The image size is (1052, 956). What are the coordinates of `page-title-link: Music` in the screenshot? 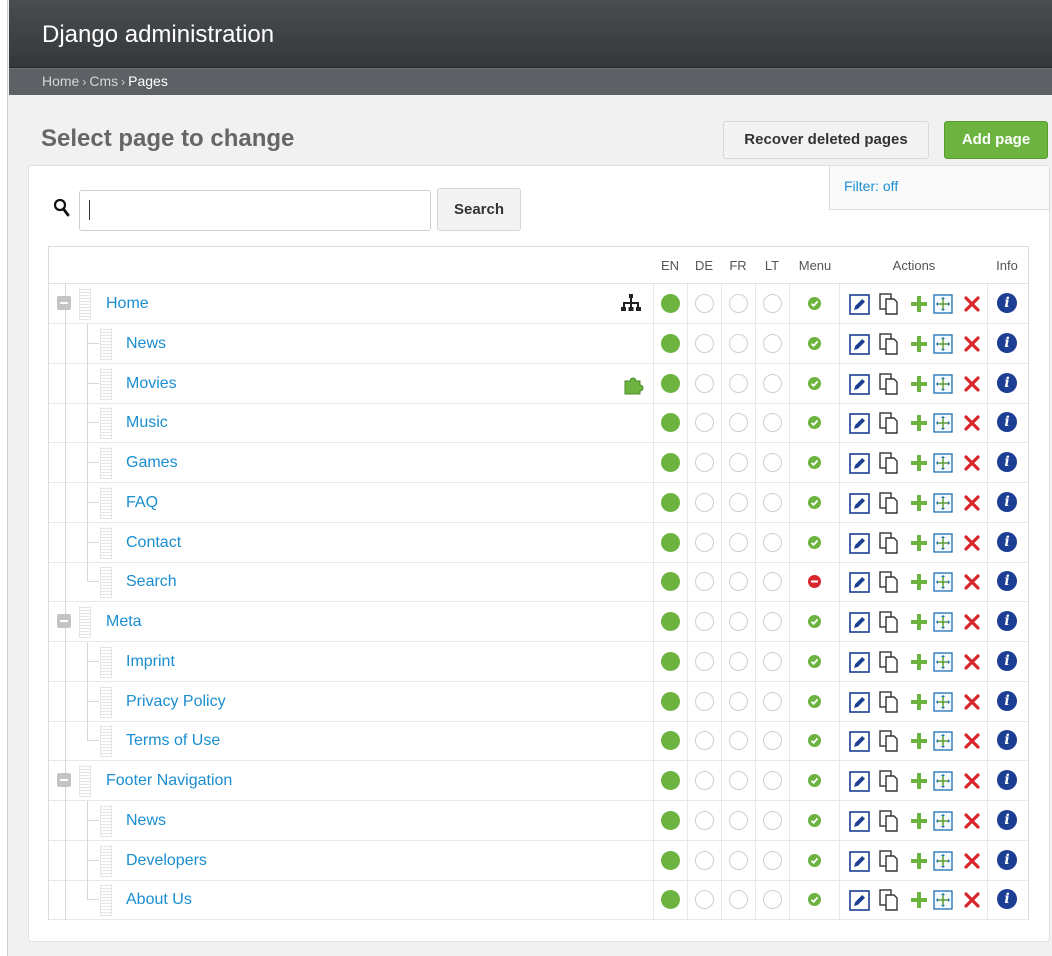 It's located at (147, 423).